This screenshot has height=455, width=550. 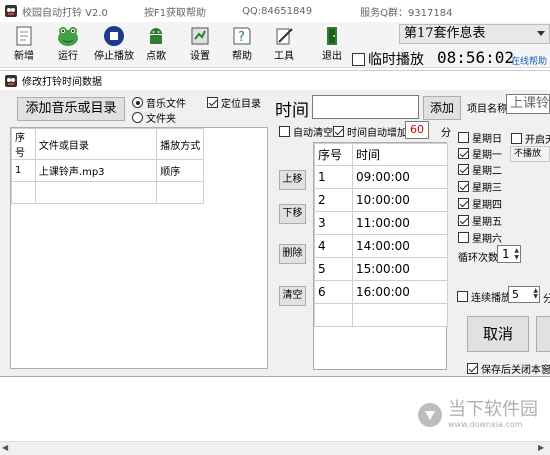 What do you see at coordinates (200, 56) in the screenshot?
I see `settings-label: 设置` at bounding box center [200, 56].